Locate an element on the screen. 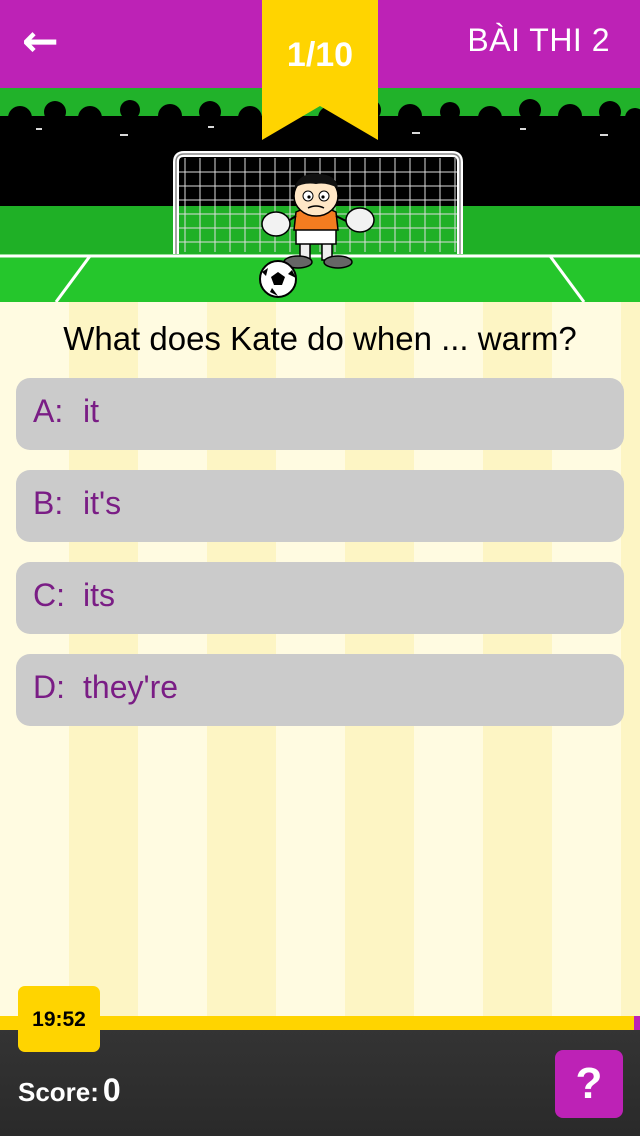 This screenshot has height=1136, width=640. timer-badge: 19:52 is located at coordinates (59, 1019).